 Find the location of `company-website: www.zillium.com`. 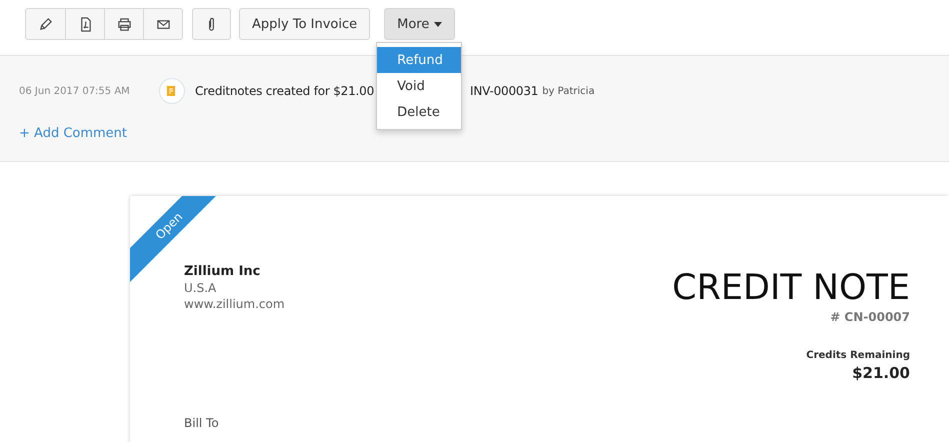

company-website: www.zillium.com is located at coordinates (234, 304).